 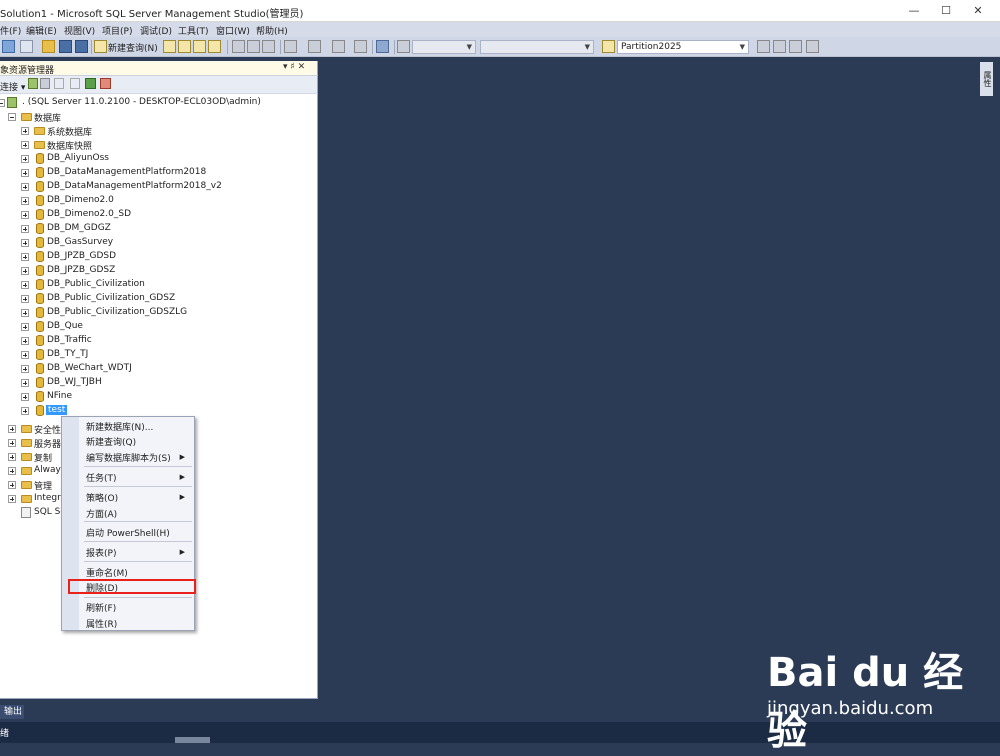 I want to click on menu-project: 项目(P), so click(x=117, y=30).